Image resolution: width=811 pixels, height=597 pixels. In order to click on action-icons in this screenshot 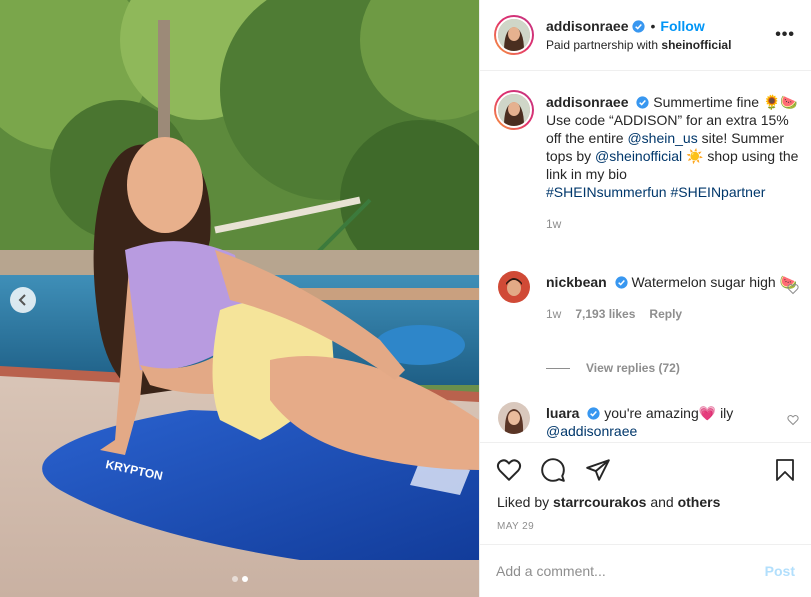, I will do `click(646, 470)`.